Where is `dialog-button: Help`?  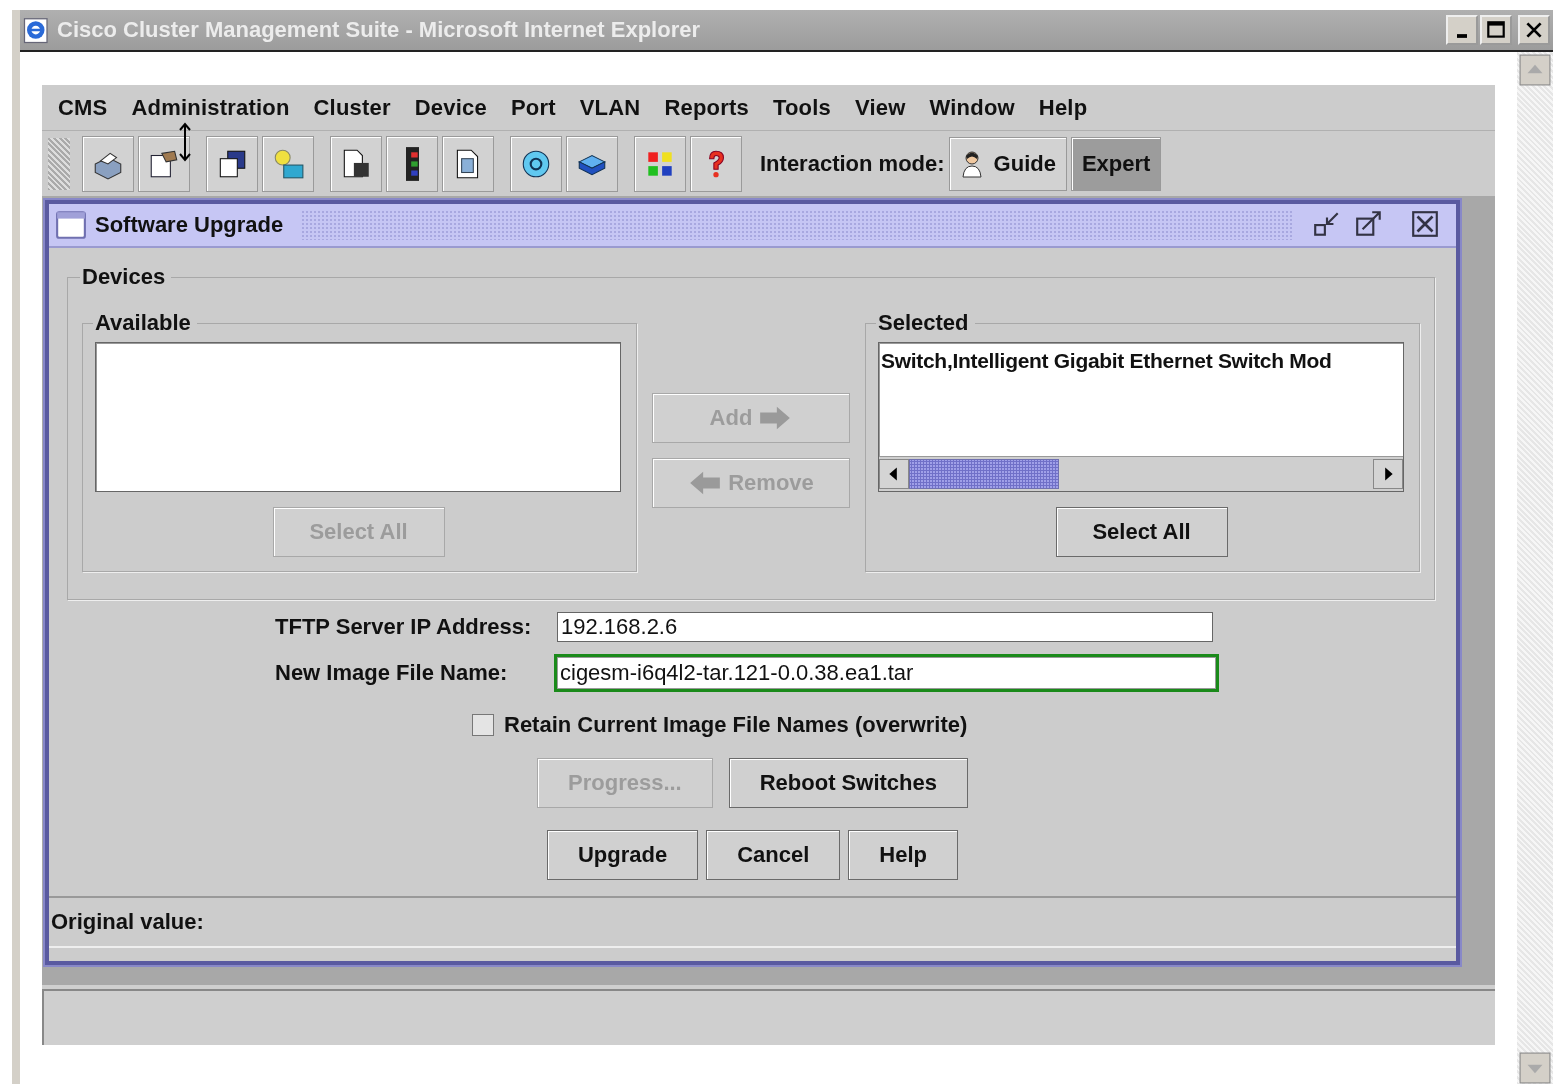
dialog-button: Help is located at coordinates (903, 855).